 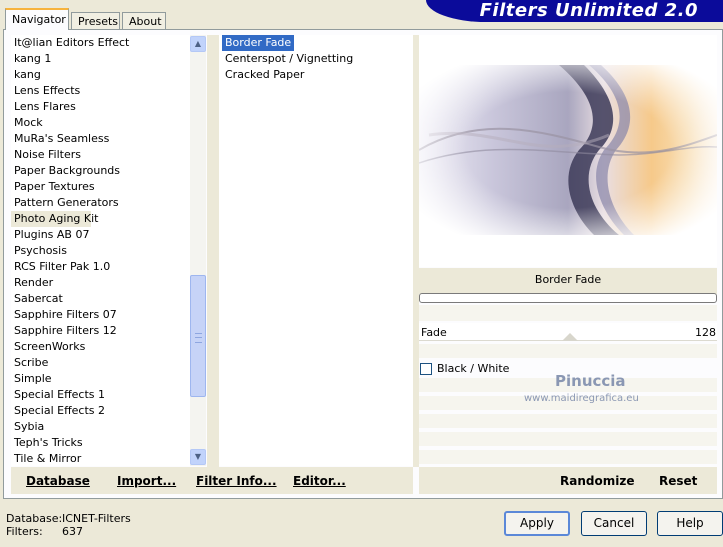 I want to click on category-item: Paper Textures, so click(x=100, y=187).